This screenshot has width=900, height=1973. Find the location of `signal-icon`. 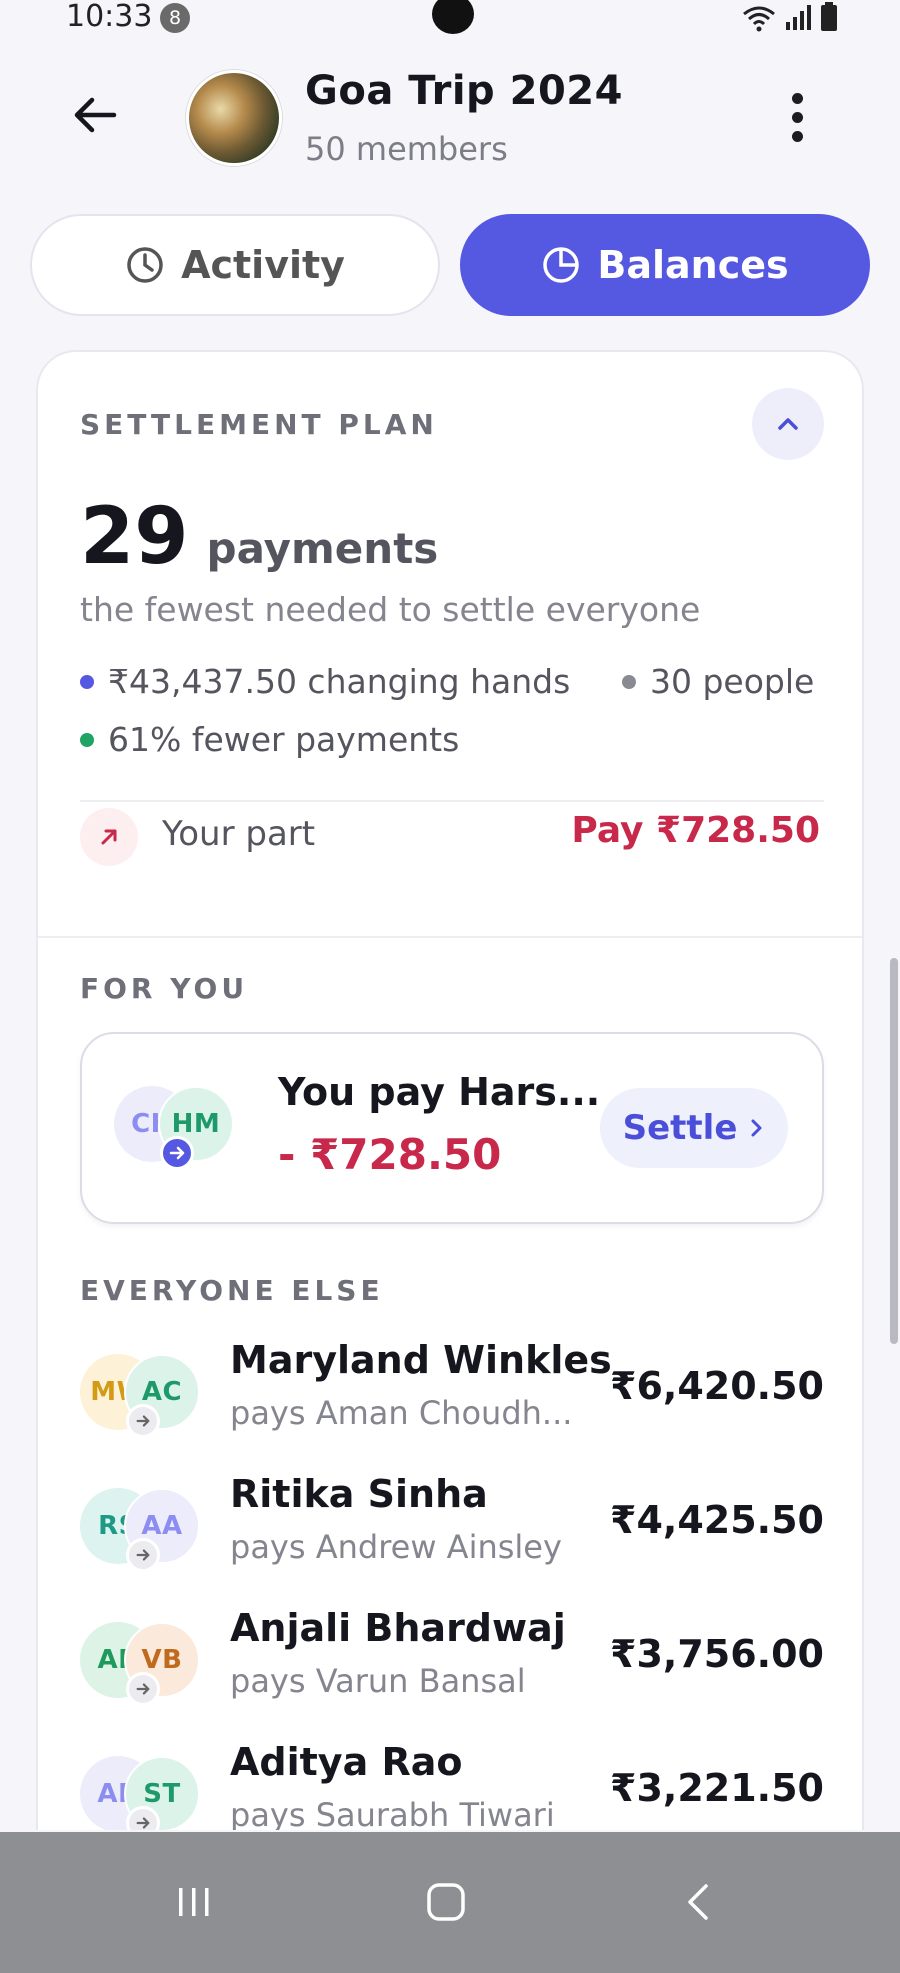

signal-icon is located at coordinates (798, 20).